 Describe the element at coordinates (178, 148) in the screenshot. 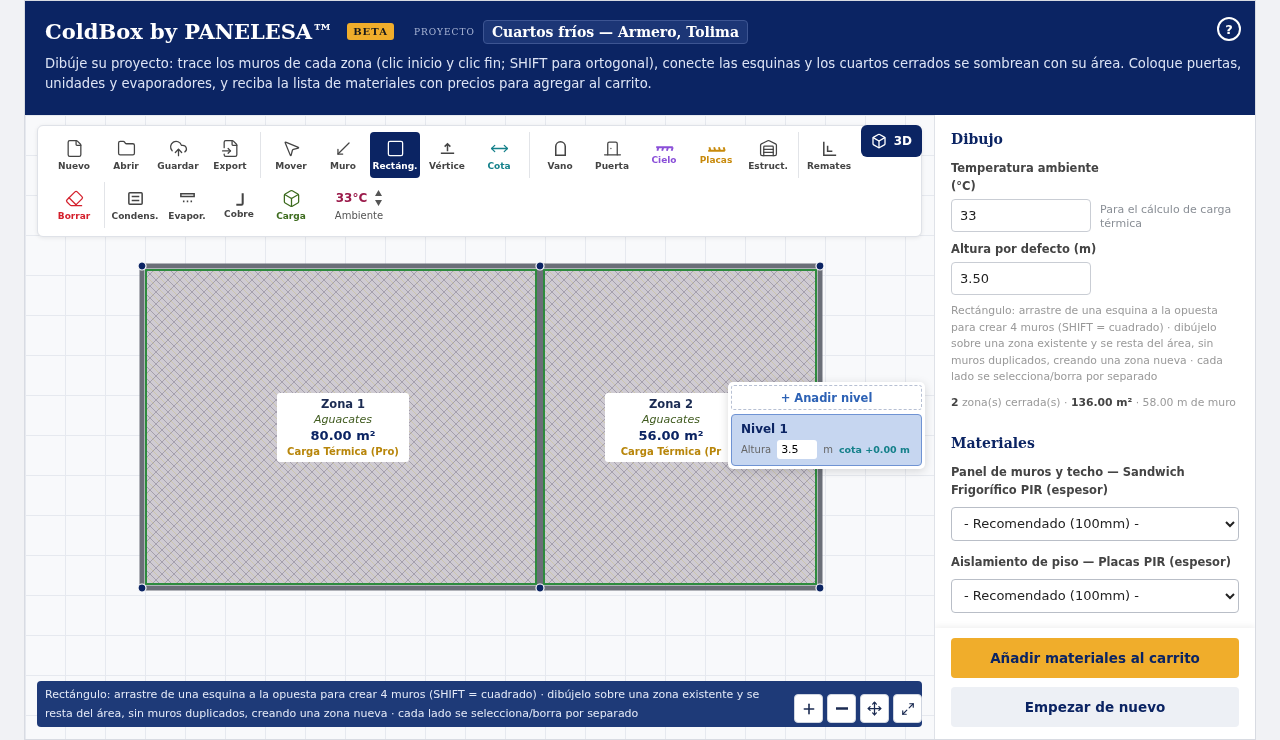

I see `cloud-upload-icon` at that location.